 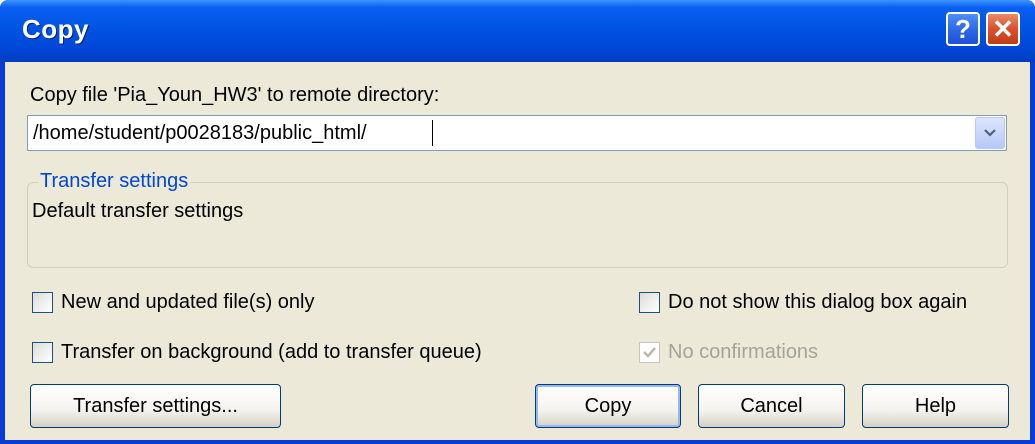 What do you see at coordinates (114, 181) in the screenshot?
I see `transfer-settings-group-title: Transfer settings` at bounding box center [114, 181].